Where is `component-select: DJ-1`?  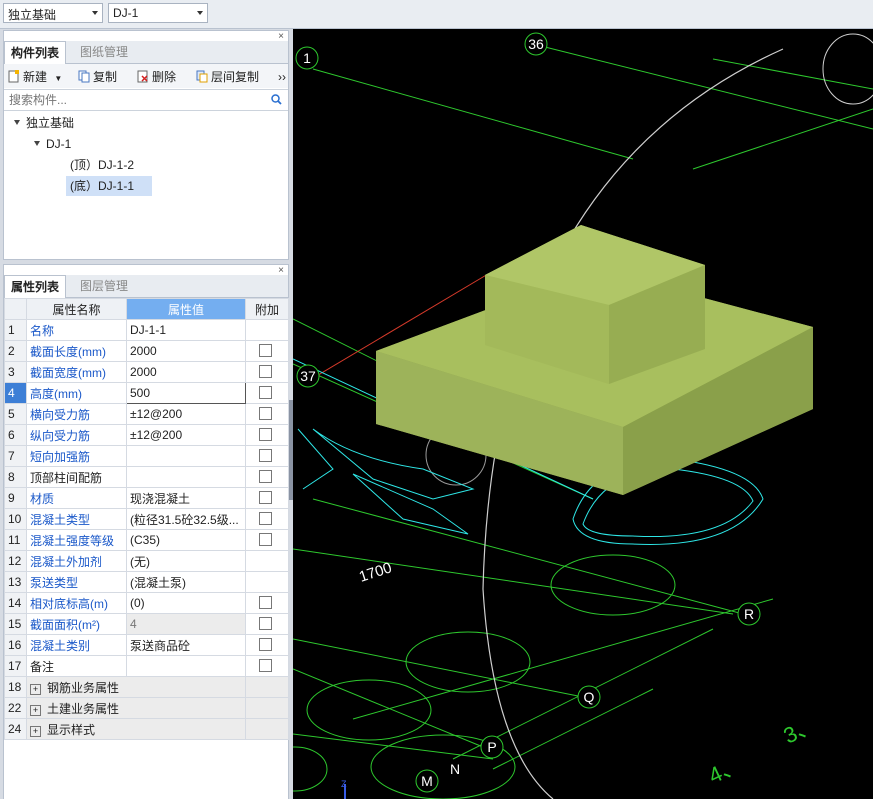
component-select: DJ-1 is located at coordinates (158, 13).